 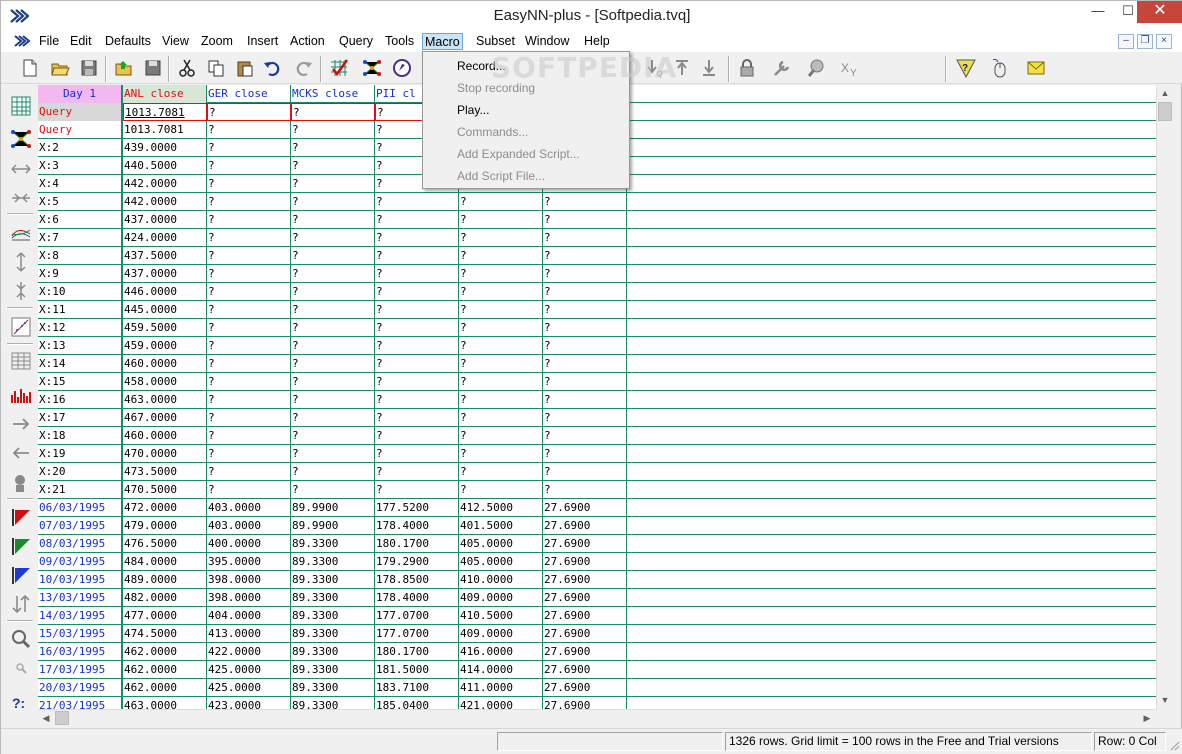 I want to click on row-label: 21/03/1995, so click(x=80, y=703).